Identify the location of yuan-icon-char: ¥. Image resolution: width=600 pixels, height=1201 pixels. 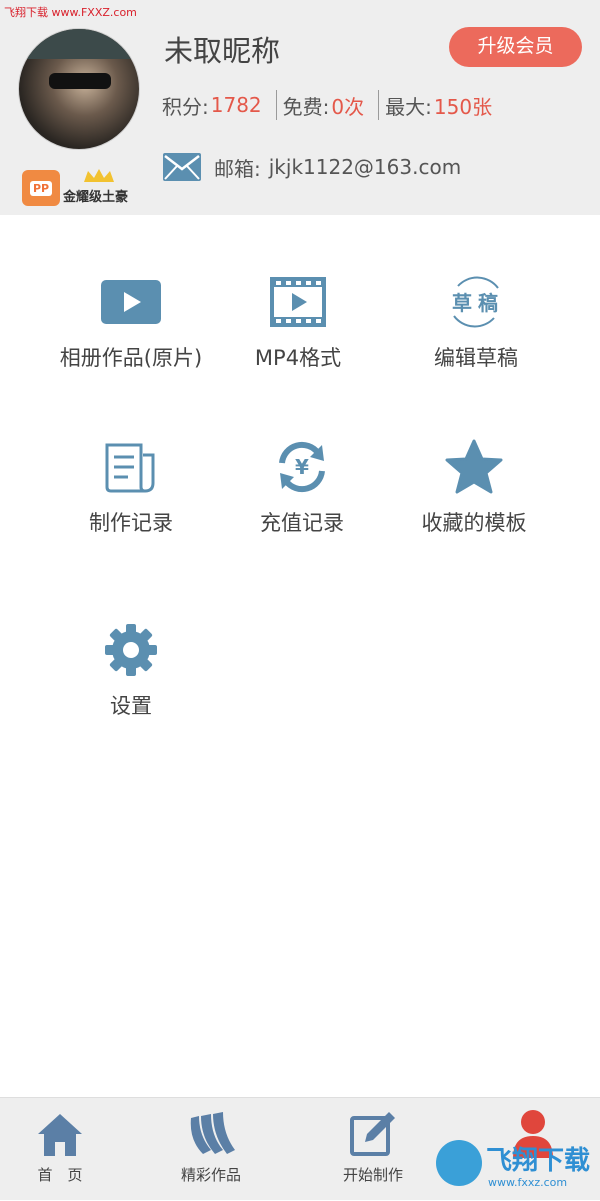
(302, 467).